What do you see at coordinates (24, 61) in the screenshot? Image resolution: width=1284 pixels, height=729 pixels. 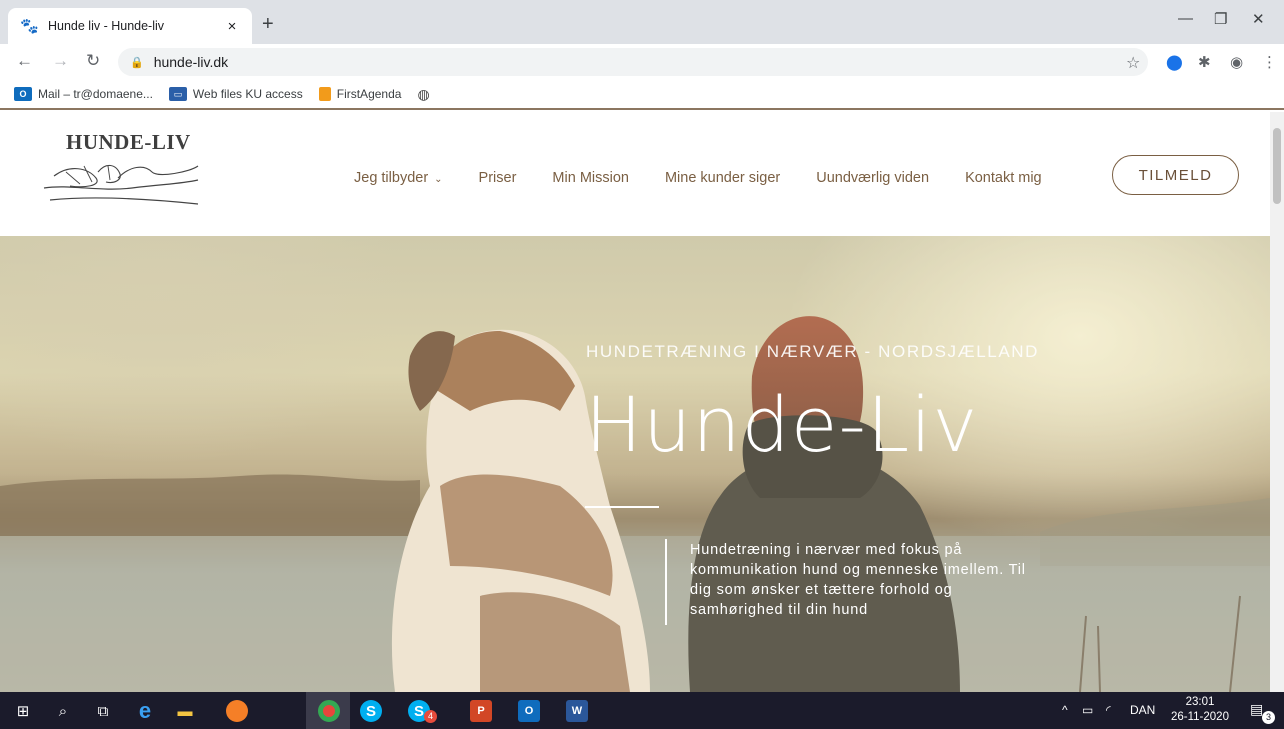 I see `back-arrow-icon: ←` at bounding box center [24, 61].